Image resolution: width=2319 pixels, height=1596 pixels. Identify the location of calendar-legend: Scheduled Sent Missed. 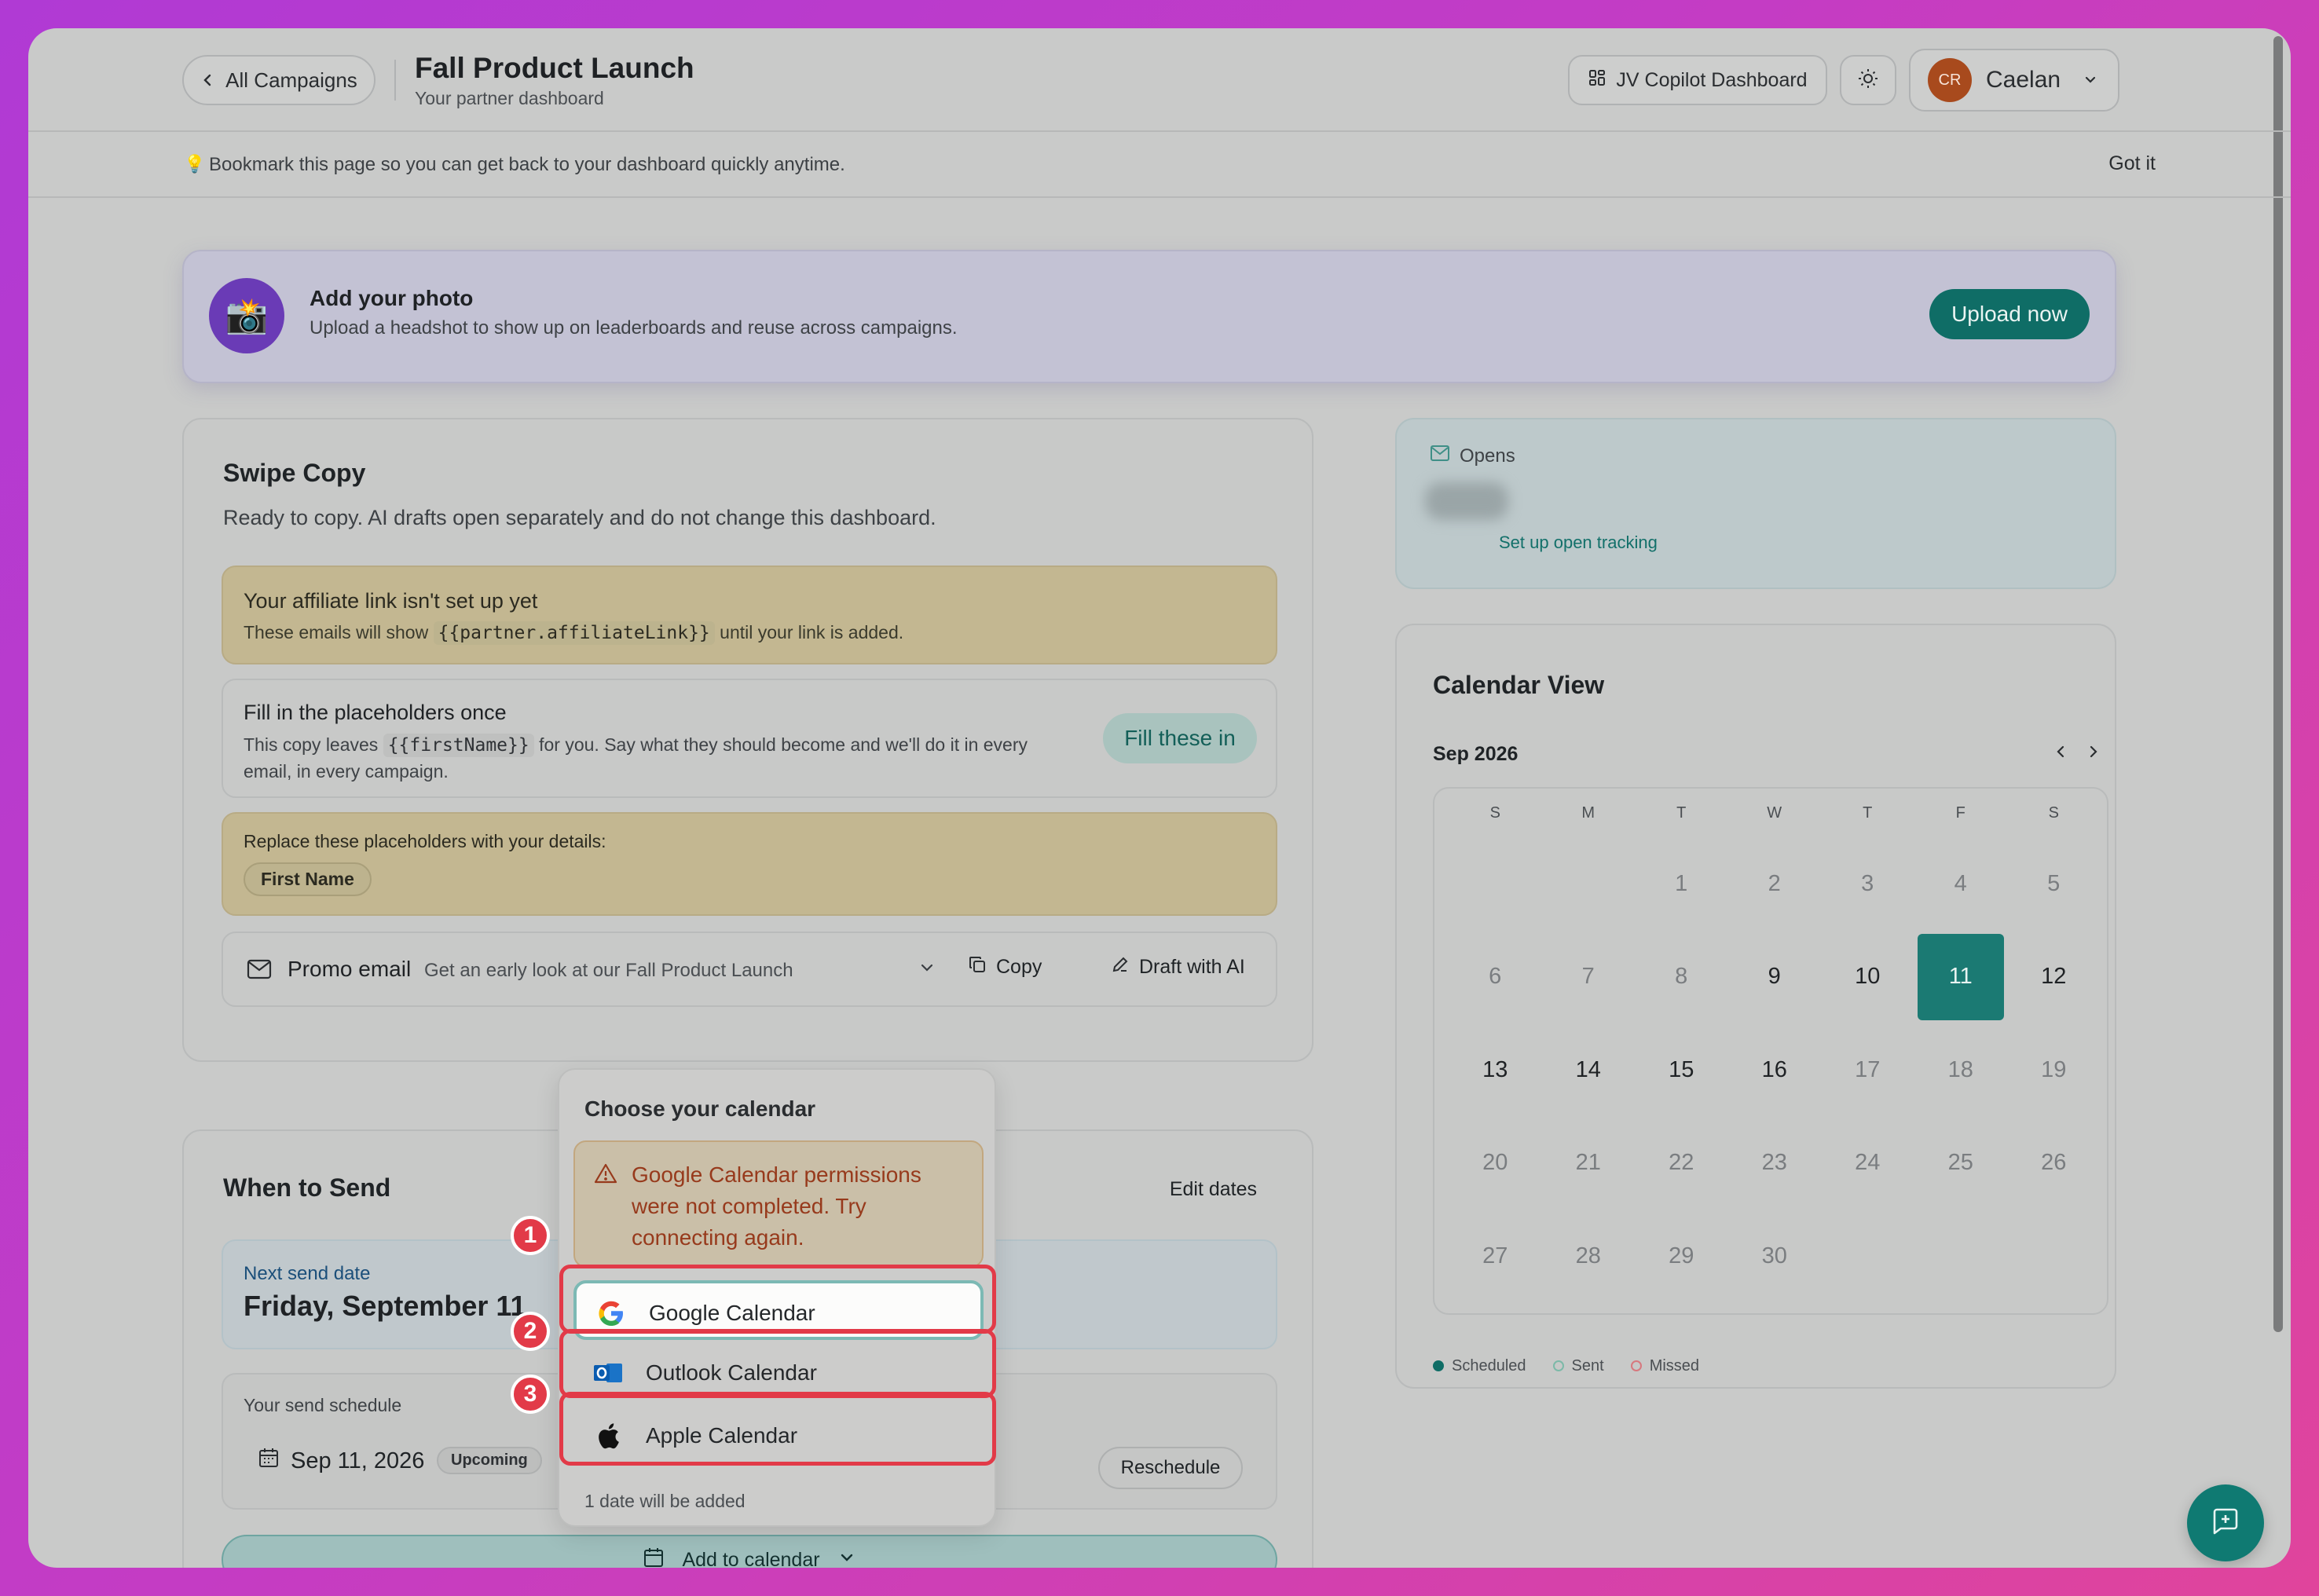
(1566, 1366).